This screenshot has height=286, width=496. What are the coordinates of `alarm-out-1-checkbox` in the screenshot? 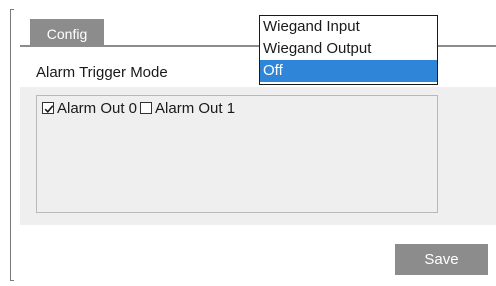 It's located at (146, 108).